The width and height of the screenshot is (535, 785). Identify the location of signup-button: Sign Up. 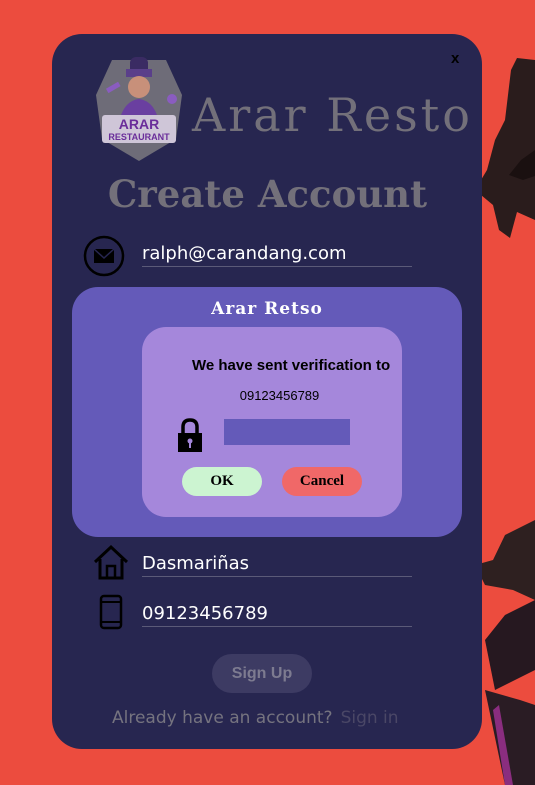
(262, 673).